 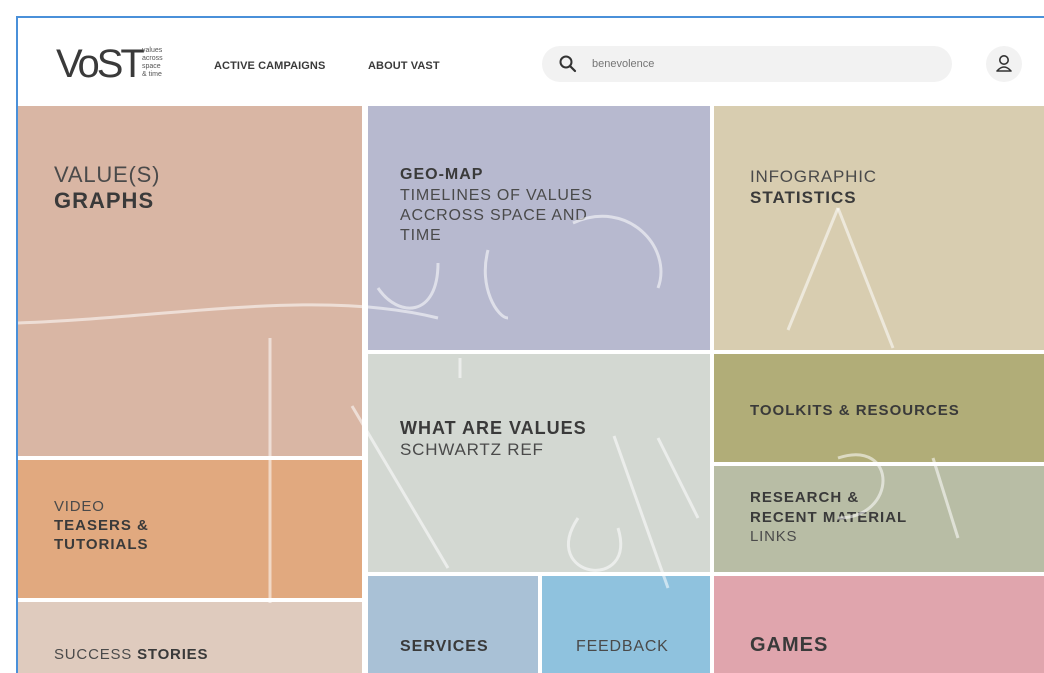 I want to click on tile-infographic-line2: STATISTICS, so click(x=803, y=197).